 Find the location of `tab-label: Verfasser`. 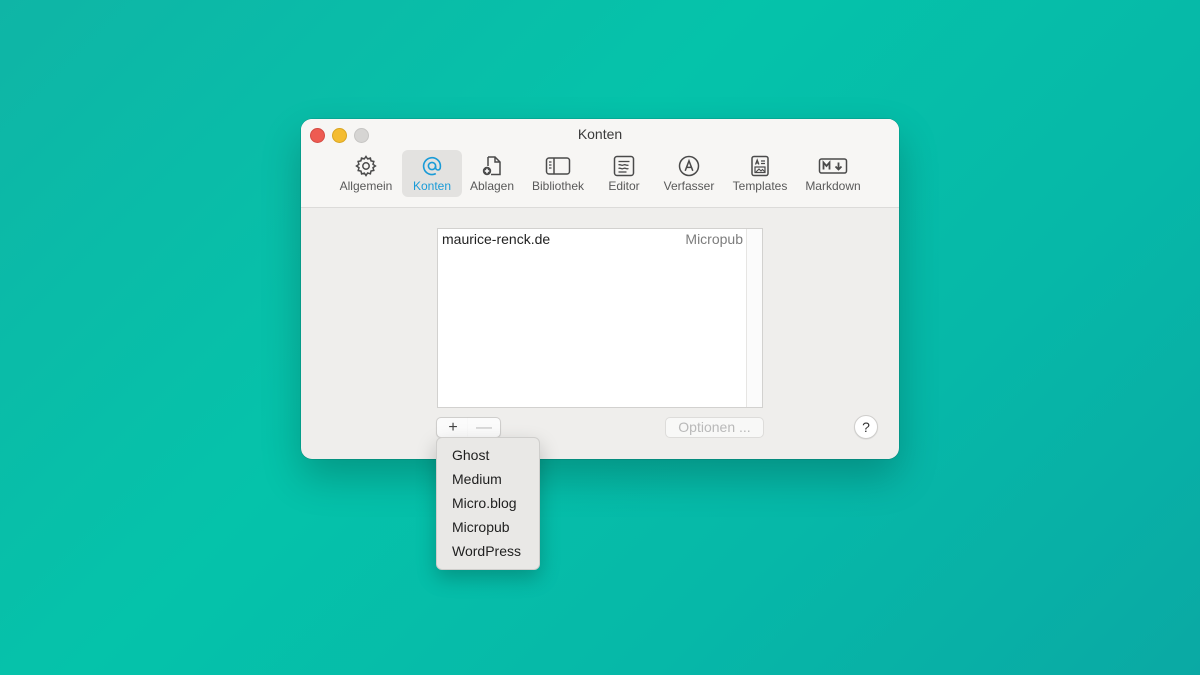

tab-label: Verfasser is located at coordinates (689, 186).